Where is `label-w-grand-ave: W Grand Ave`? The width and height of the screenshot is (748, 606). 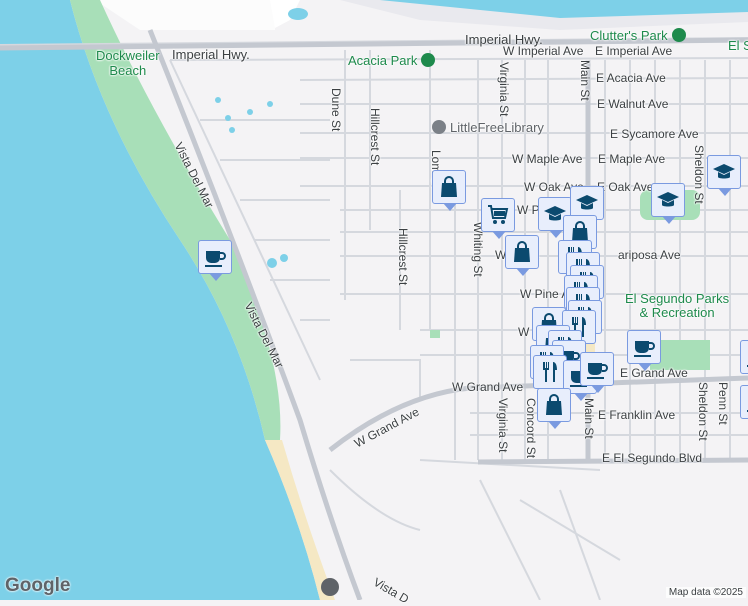 label-w-grand-ave: W Grand Ave is located at coordinates (488, 387).